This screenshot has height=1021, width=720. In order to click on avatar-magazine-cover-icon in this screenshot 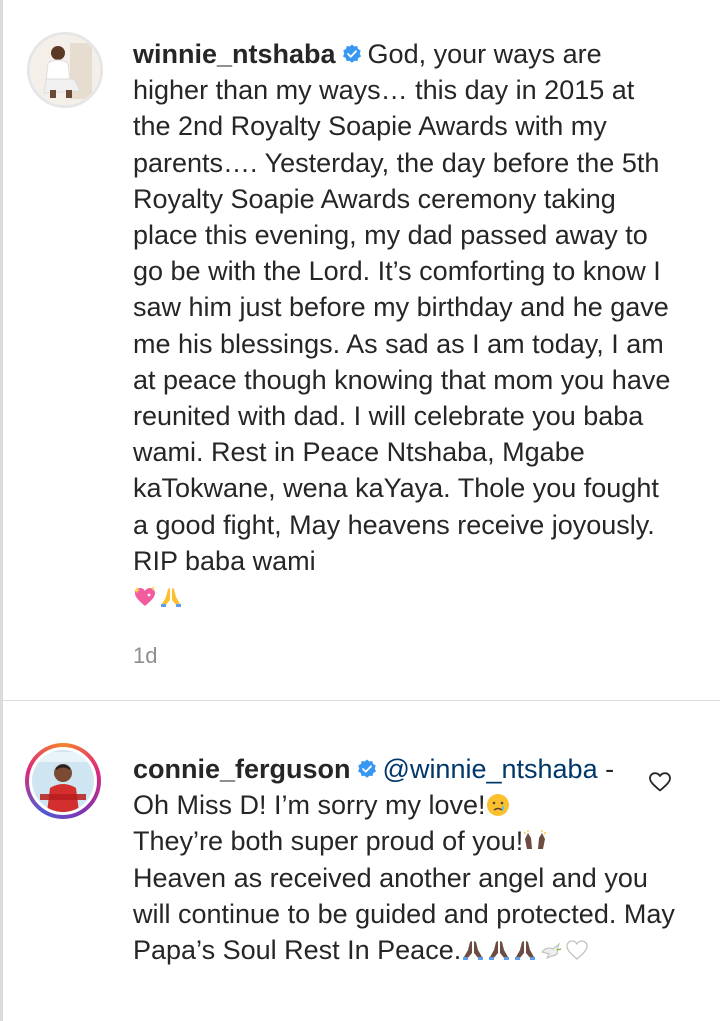, I will do `click(63, 781)`.